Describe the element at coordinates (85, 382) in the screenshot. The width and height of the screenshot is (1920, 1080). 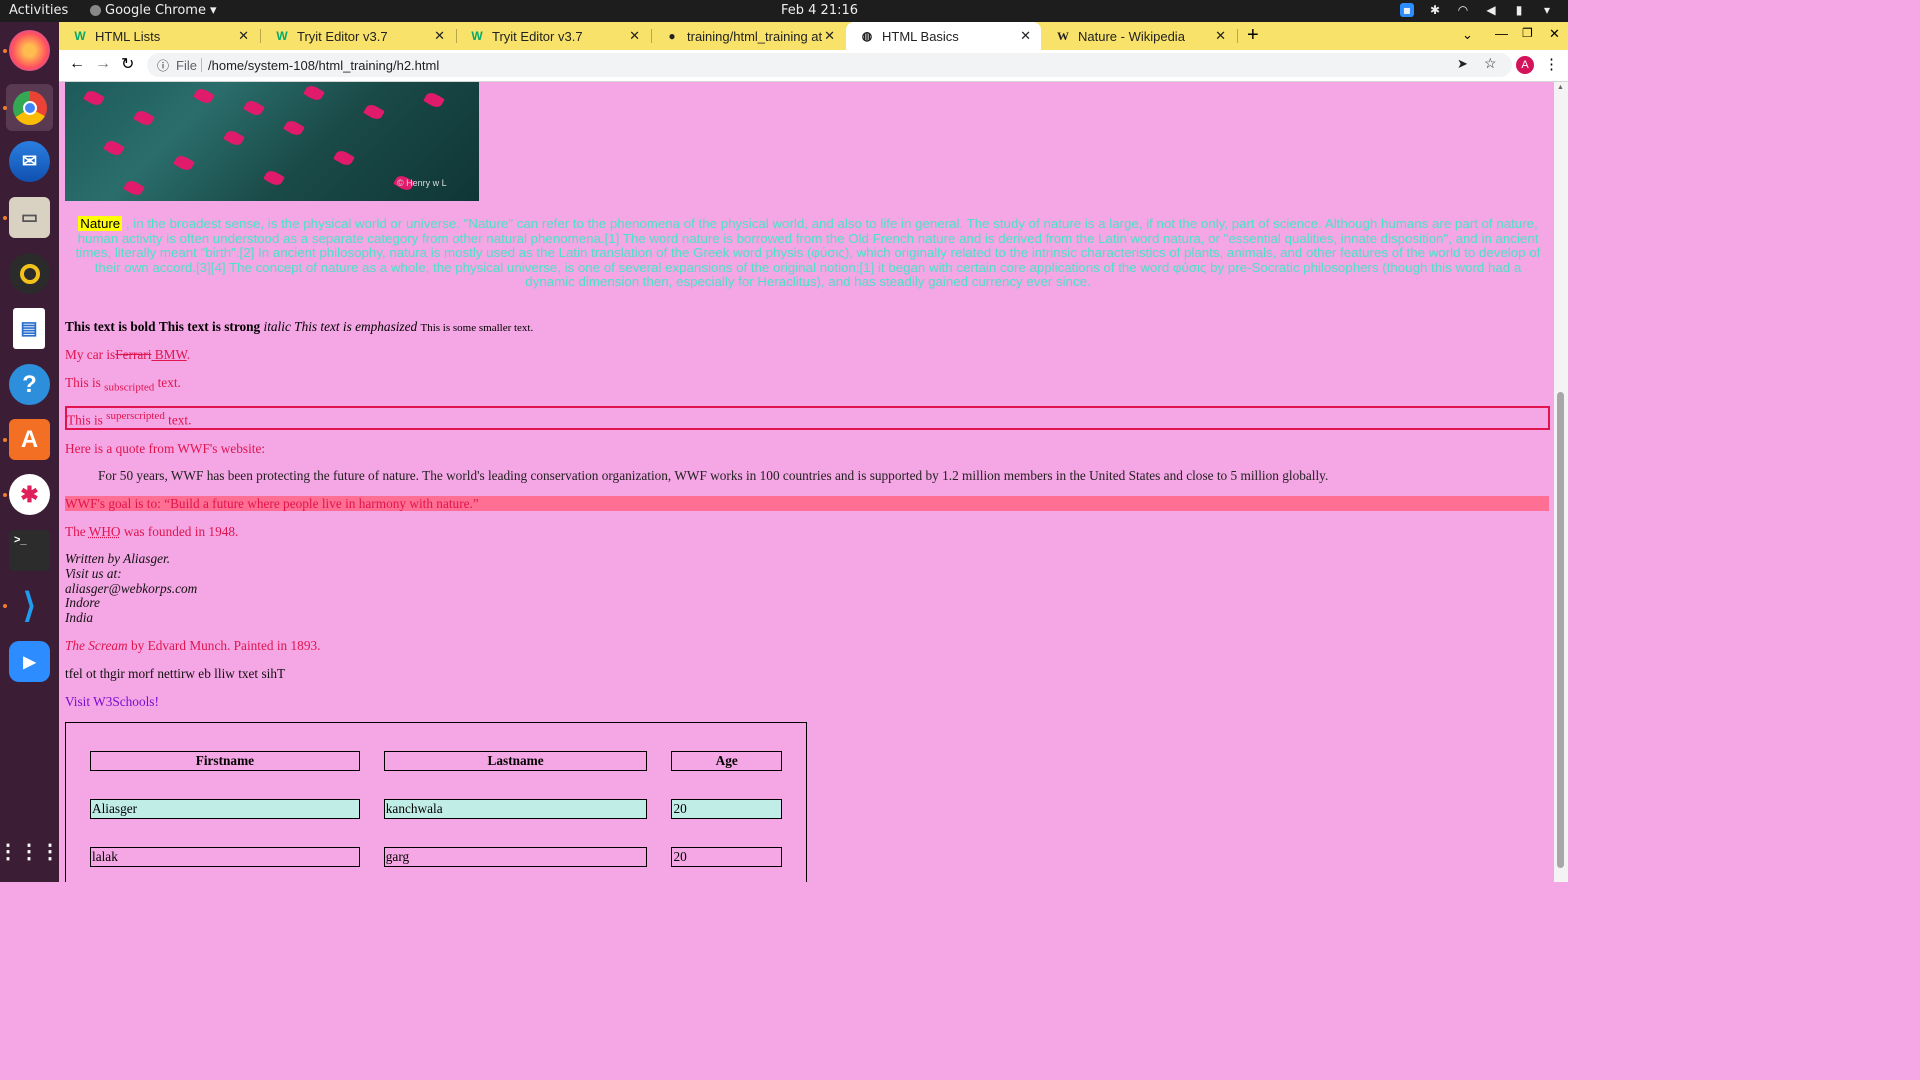
I see `sub-prefix: This is` at that location.